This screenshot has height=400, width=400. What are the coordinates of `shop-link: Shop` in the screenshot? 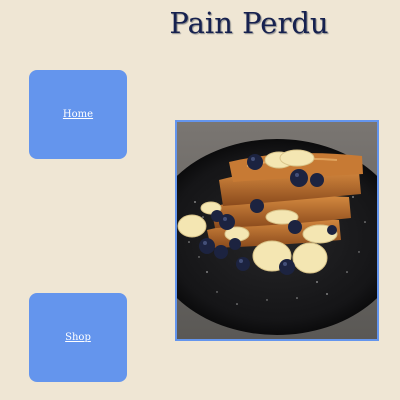 It's located at (78, 337).